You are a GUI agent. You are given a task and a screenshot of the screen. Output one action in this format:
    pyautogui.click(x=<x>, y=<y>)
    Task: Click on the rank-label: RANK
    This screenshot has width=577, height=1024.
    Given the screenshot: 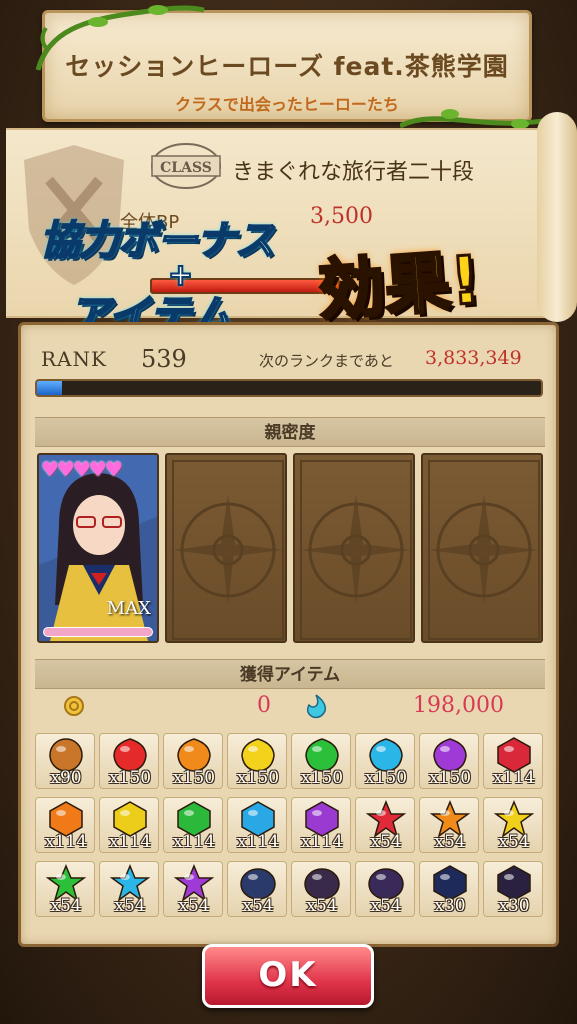 What is the action you would take?
    pyautogui.click(x=74, y=359)
    